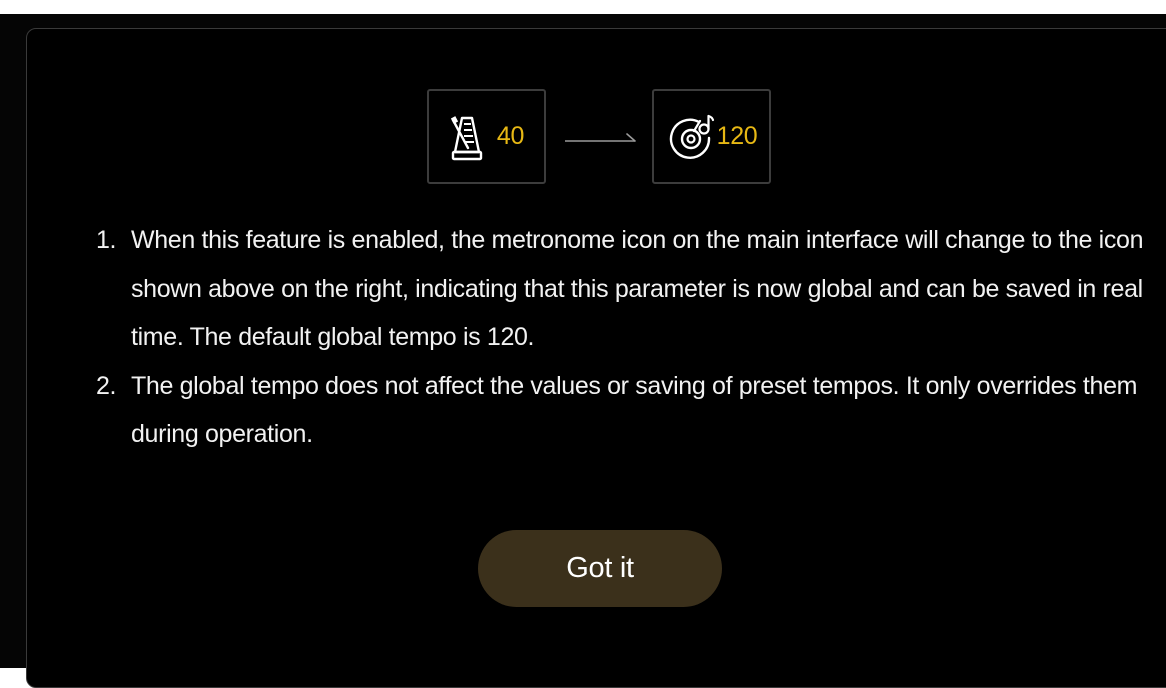  Describe the element at coordinates (106, 240) in the screenshot. I see `note-number: 1.` at that location.